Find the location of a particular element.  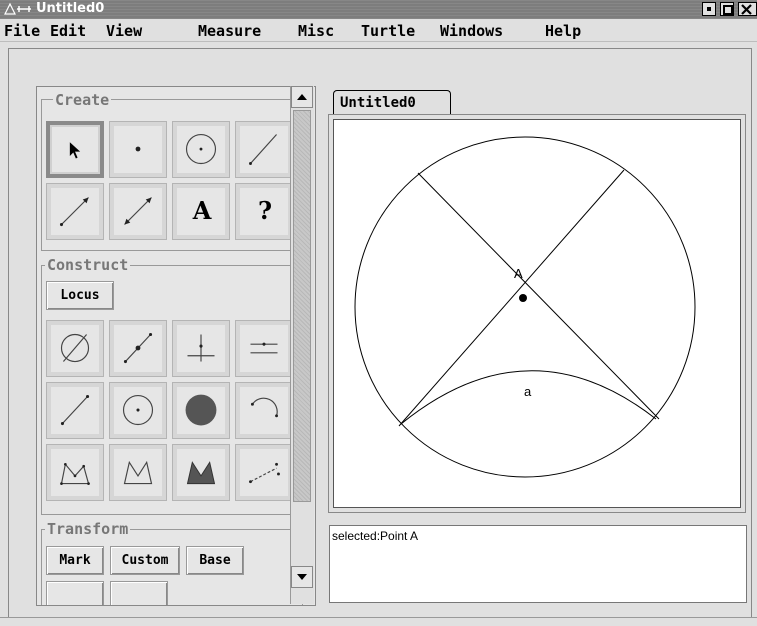

segment-construct-tool is located at coordinates (75, 410).